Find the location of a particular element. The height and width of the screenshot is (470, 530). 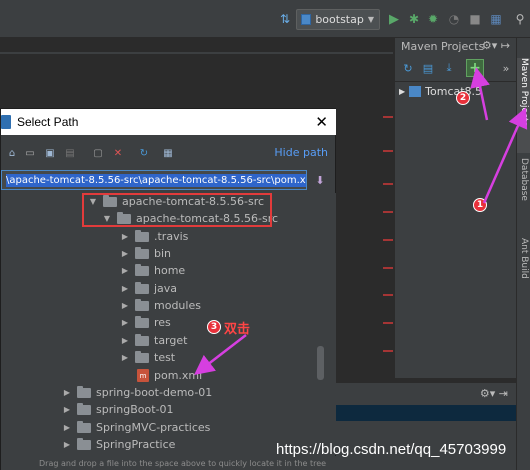

home-icon: ⌂ is located at coordinates (12, 153).